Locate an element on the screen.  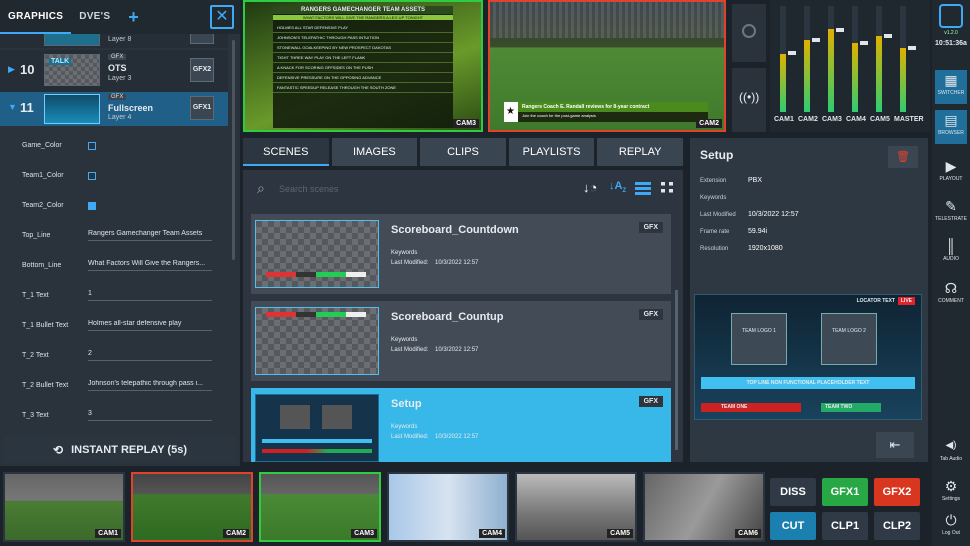
trash-icon: 🗑 is located at coordinates (903, 157).